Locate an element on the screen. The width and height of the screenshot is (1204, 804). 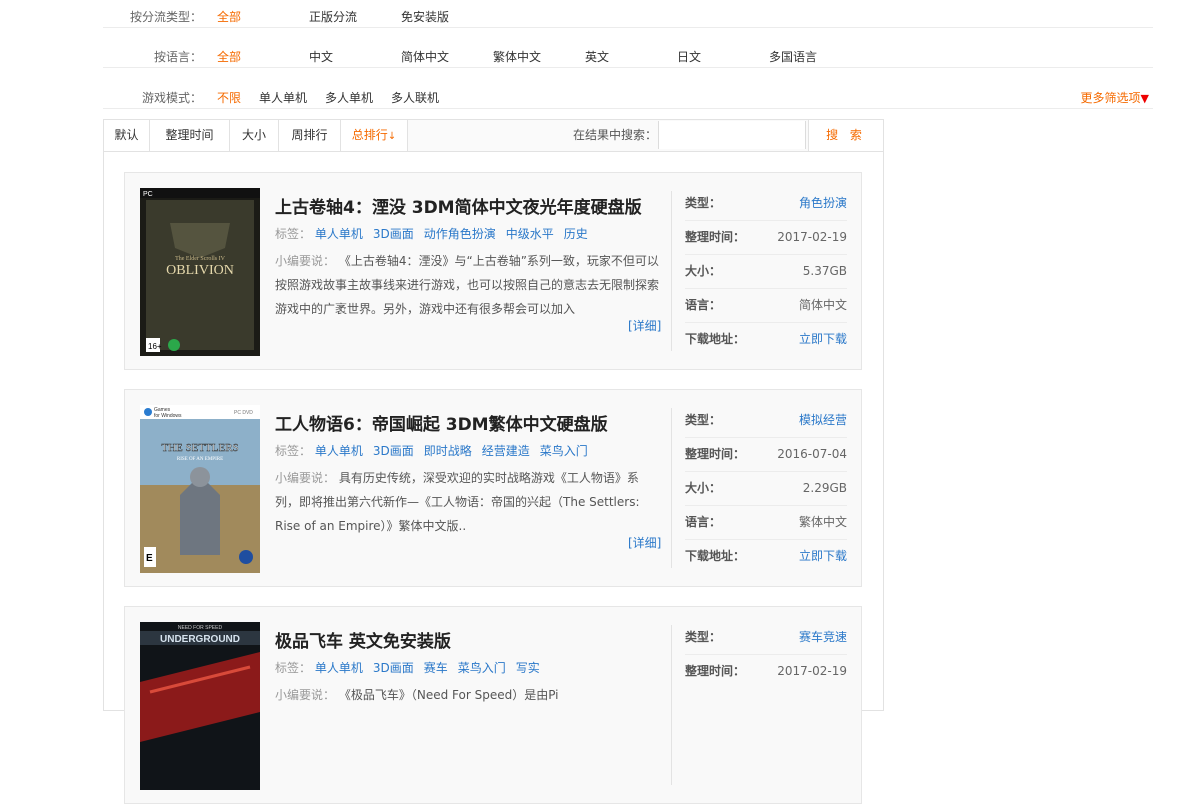
desc-text: 《极品飞车》（Need For Speed）是由Pi is located at coordinates (448, 695).